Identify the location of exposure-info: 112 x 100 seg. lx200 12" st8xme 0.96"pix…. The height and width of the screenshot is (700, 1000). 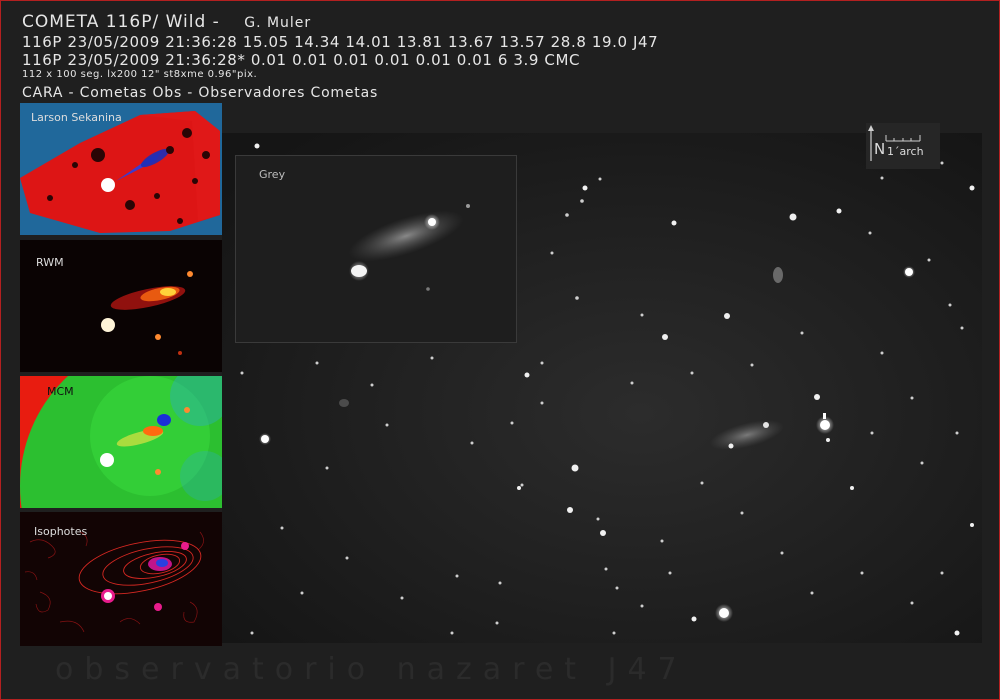
(140, 74).